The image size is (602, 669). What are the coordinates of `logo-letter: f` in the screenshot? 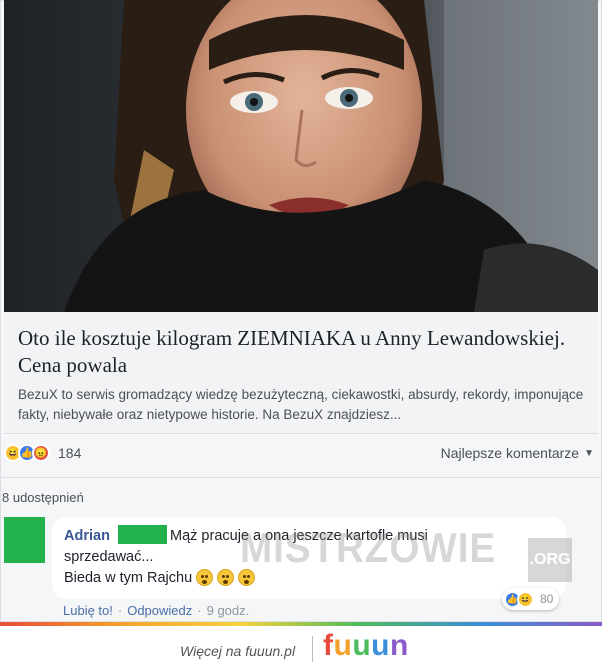 It's located at (328, 645).